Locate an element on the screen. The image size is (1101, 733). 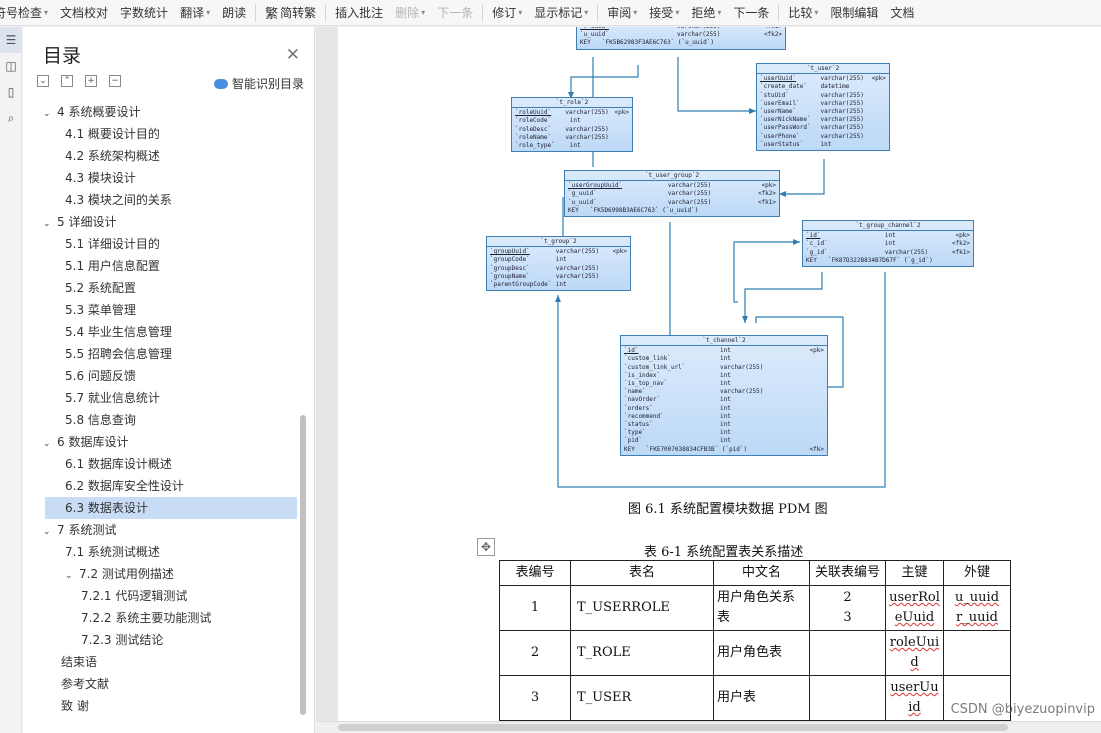
toolbar-button-15: 比较 ▾ is located at coordinates (803, 12).